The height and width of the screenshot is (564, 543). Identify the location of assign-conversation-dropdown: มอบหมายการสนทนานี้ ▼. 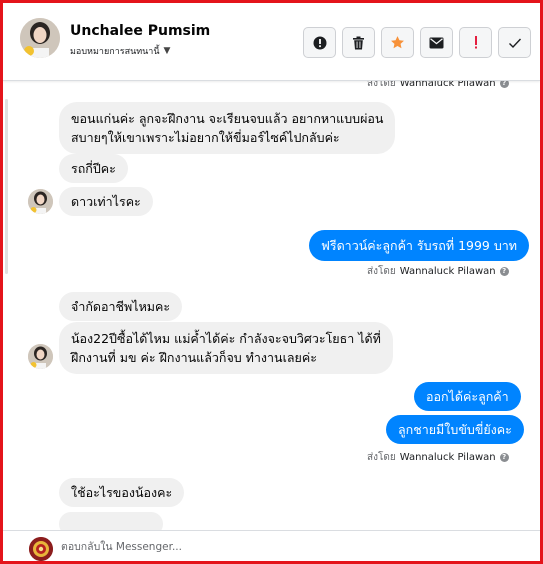
(120, 51).